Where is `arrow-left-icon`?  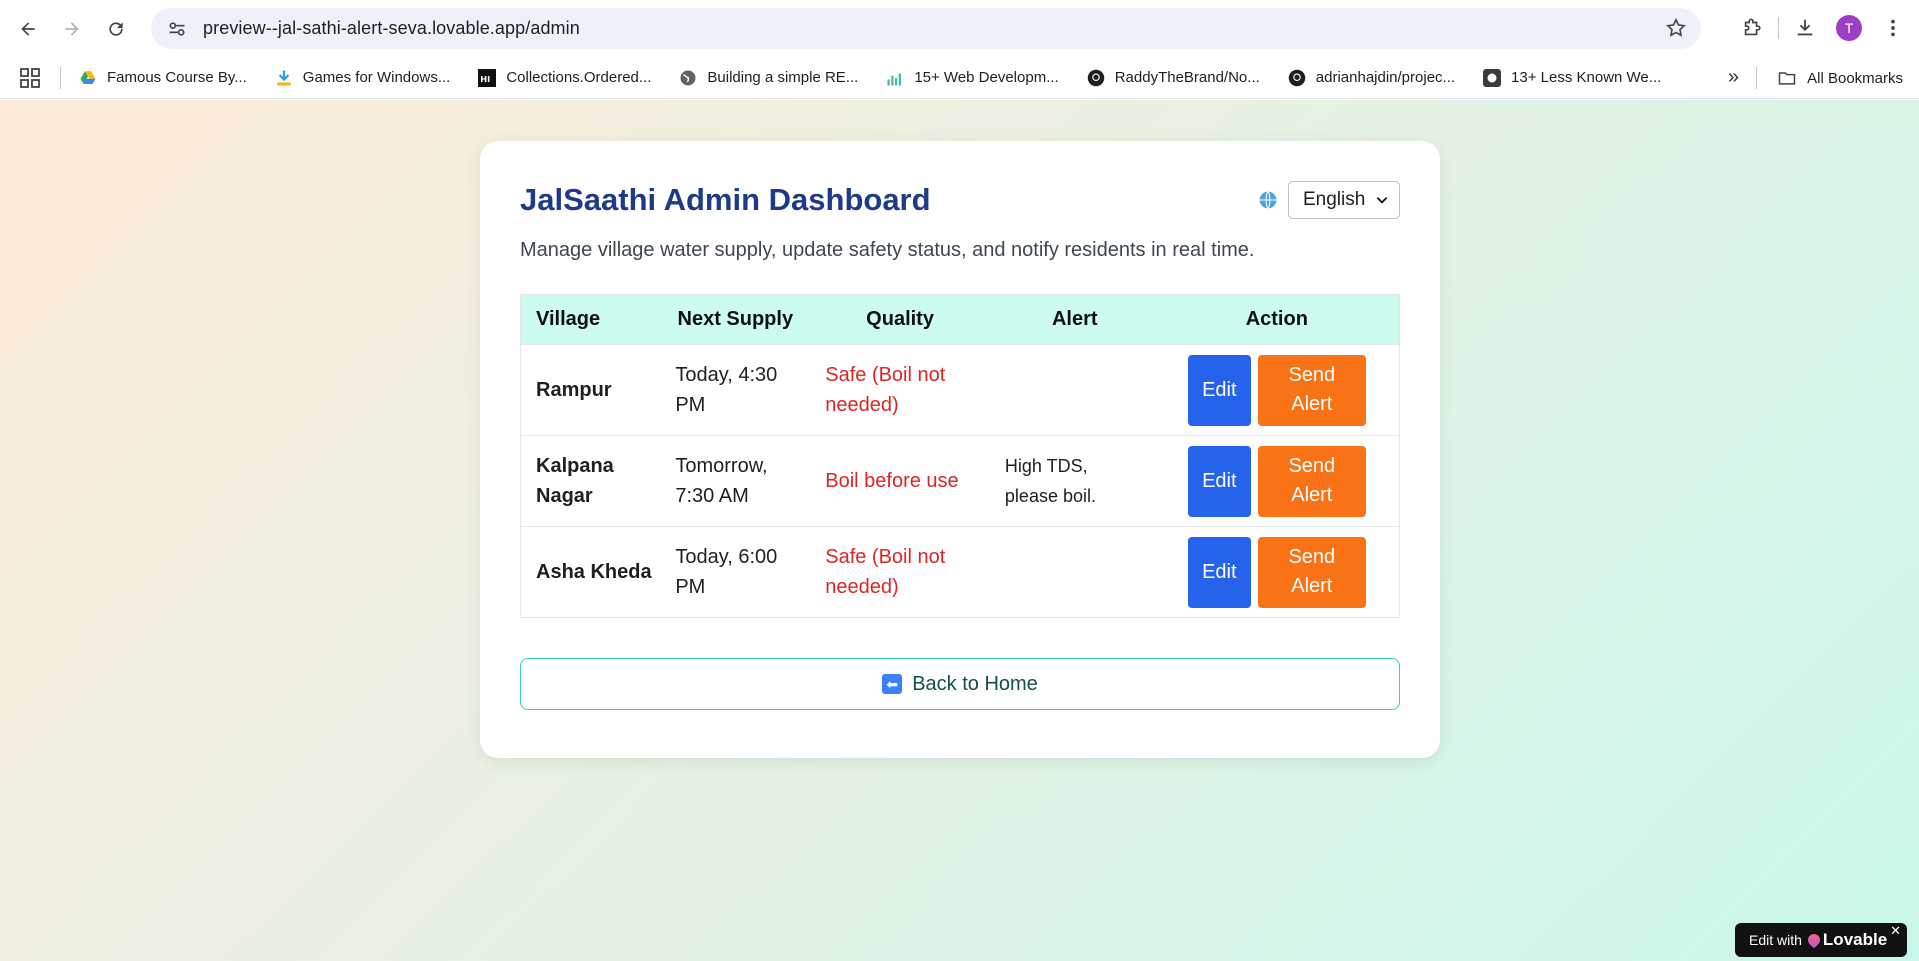 arrow-left-icon is located at coordinates (28, 28).